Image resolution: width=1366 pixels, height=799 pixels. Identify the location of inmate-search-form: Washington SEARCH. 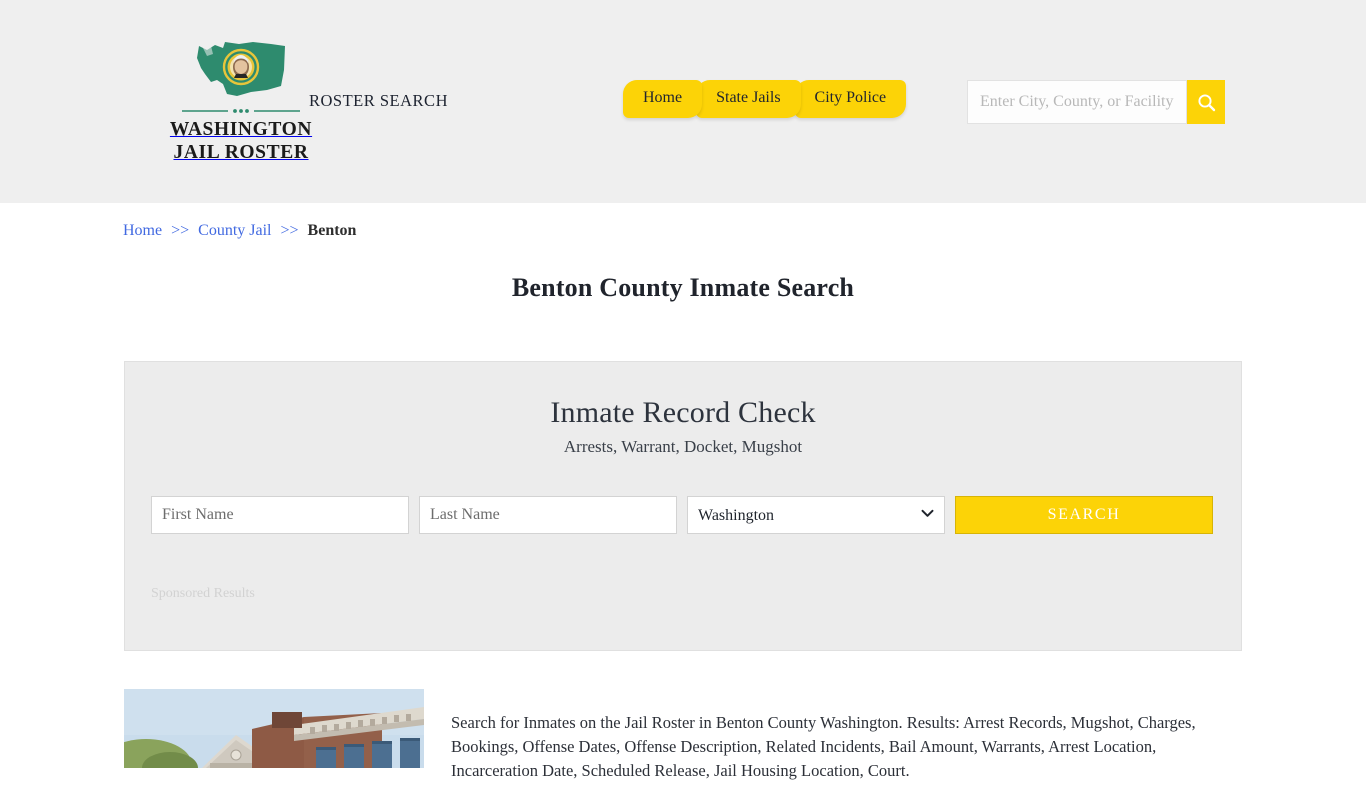
(683, 515).